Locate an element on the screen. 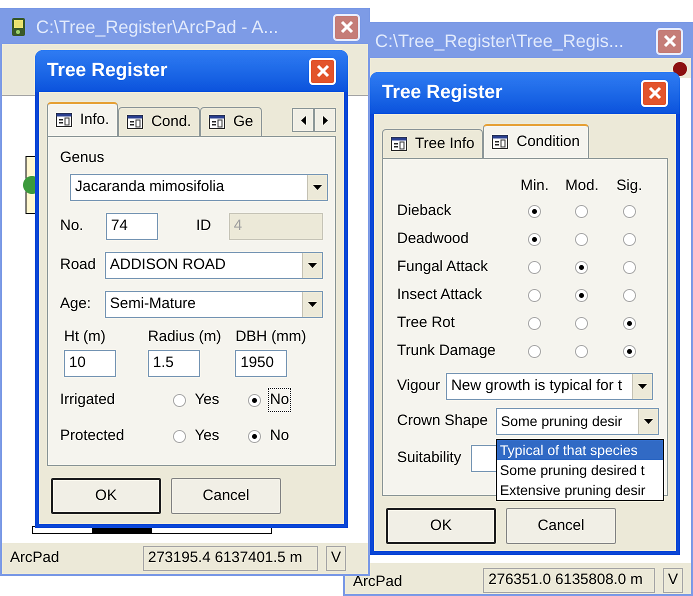  dropdown-field: Jacaranda mimosifolia is located at coordinates (199, 187).